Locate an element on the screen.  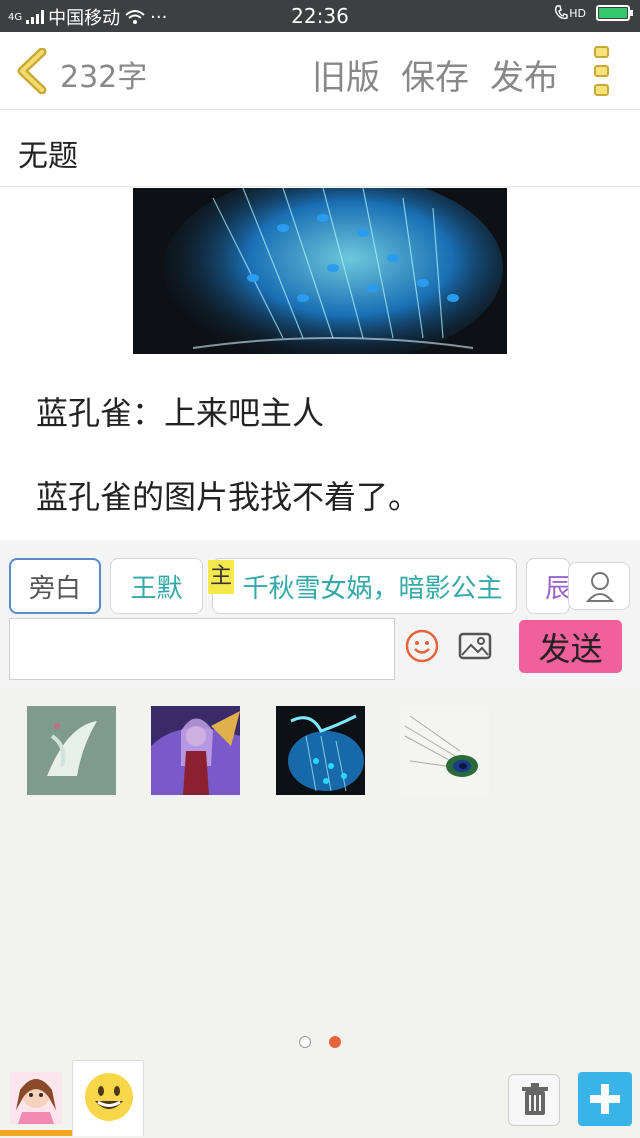
hd-call-icon: HD is located at coordinates (570, 13).